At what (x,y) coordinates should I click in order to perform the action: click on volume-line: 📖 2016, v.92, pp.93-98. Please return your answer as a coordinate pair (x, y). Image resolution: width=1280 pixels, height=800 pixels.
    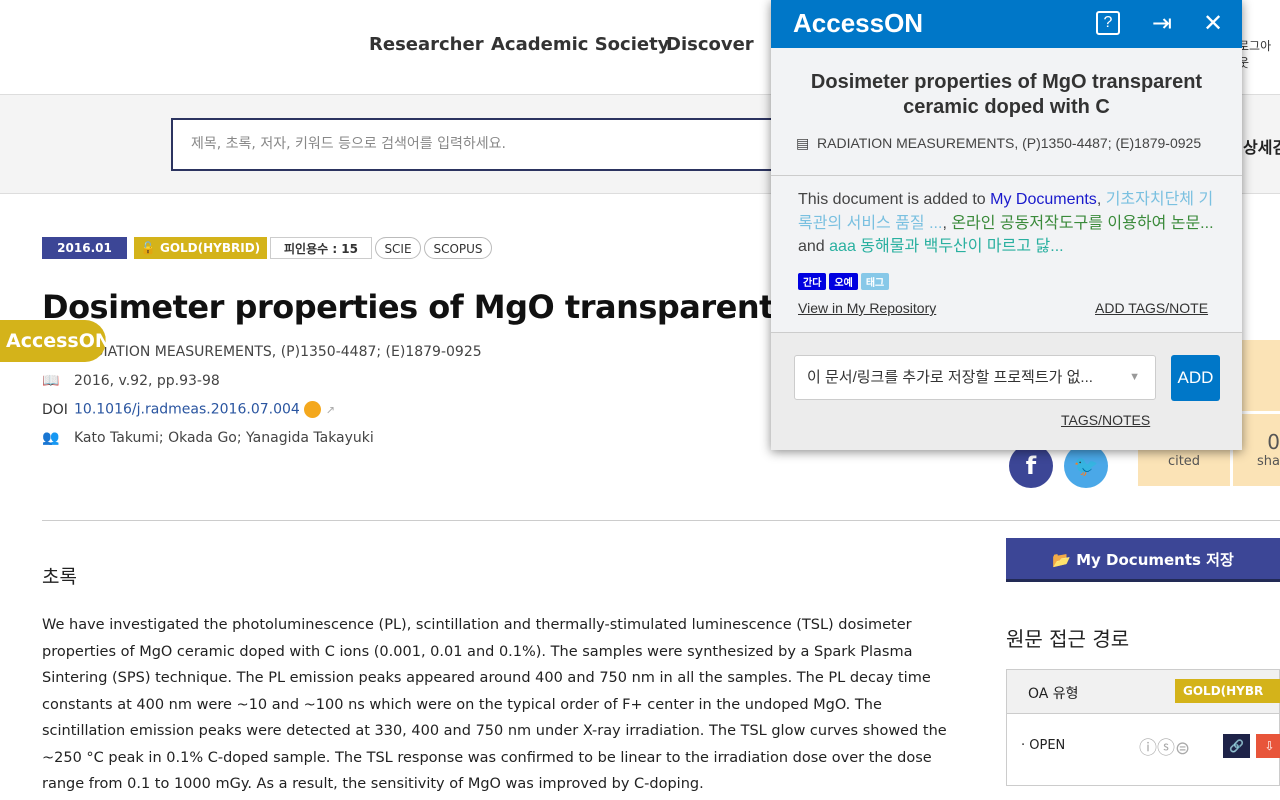
    Looking at the image, I should click on (131, 381).